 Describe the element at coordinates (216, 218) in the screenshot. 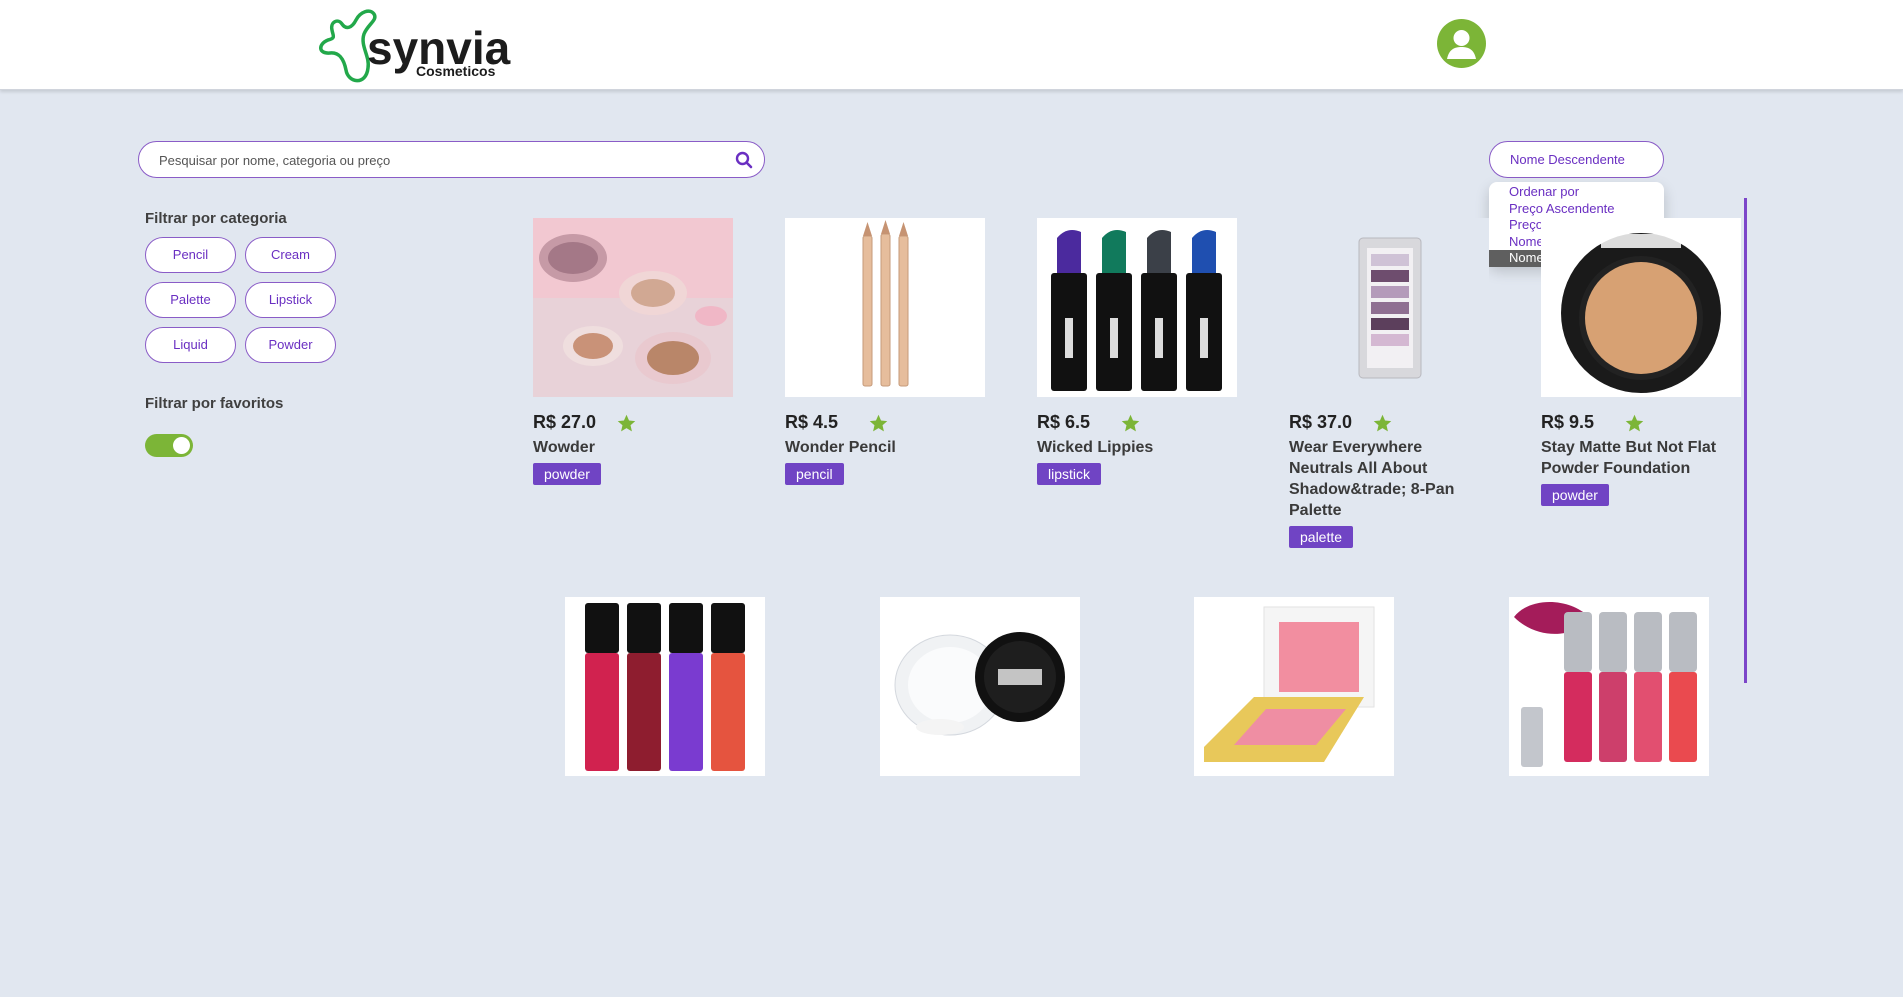

I see `category-filter-title: Filtrar por categoria` at that location.